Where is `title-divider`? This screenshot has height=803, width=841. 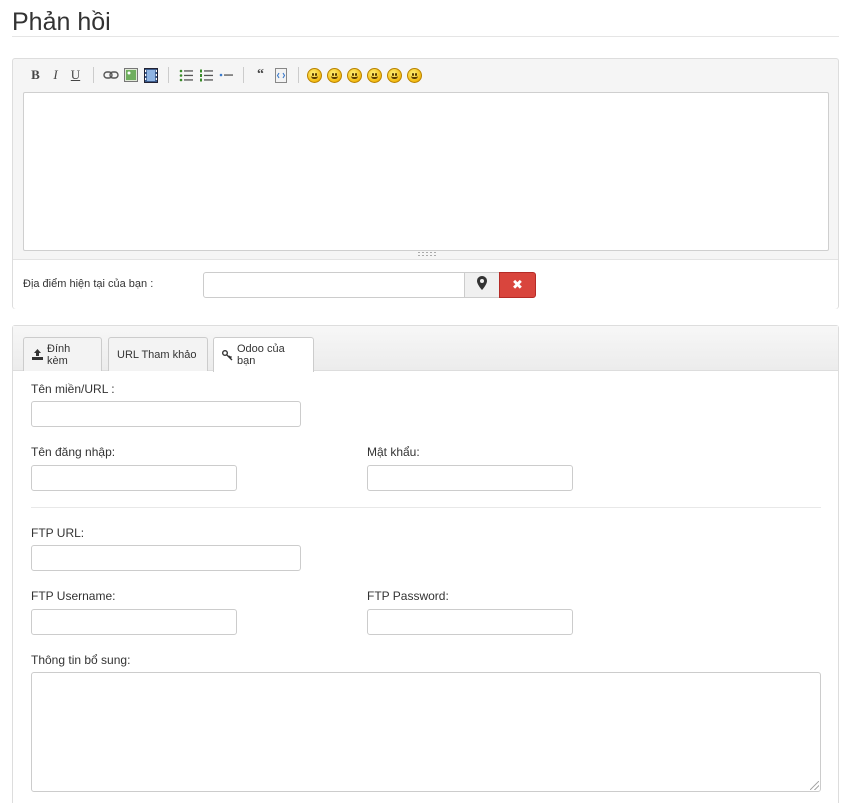
title-divider is located at coordinates (425, 36).